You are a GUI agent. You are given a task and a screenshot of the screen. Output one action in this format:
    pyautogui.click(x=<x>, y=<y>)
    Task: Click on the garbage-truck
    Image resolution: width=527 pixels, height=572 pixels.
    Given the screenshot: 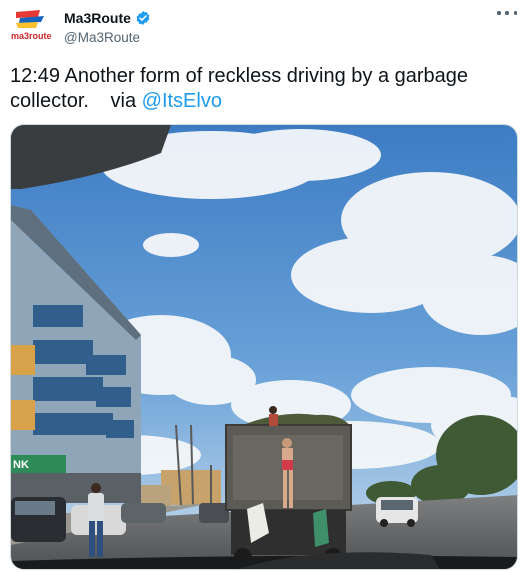 What is the action you would take?
    pyautogui.click(x=288, y=486)
    